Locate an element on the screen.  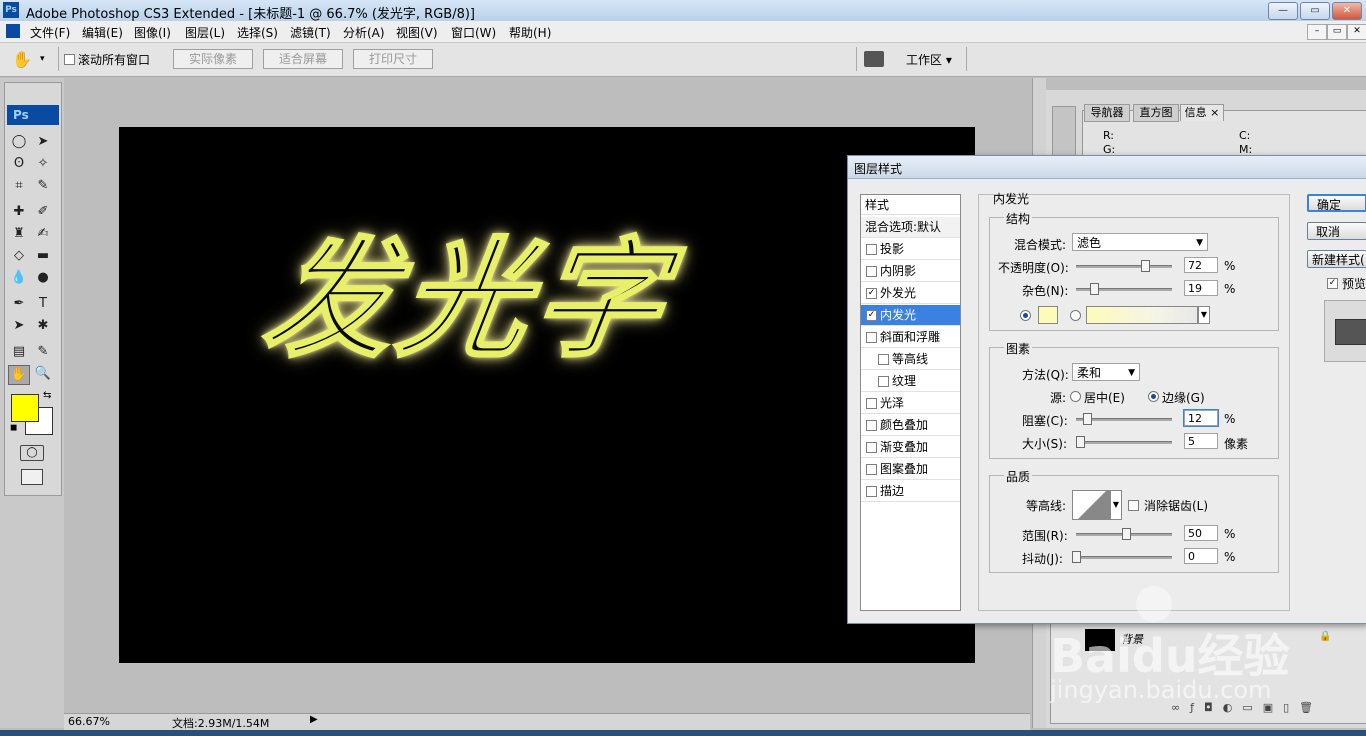
marquee-tool-icon: ◯ is located at coordinates (19, 142).